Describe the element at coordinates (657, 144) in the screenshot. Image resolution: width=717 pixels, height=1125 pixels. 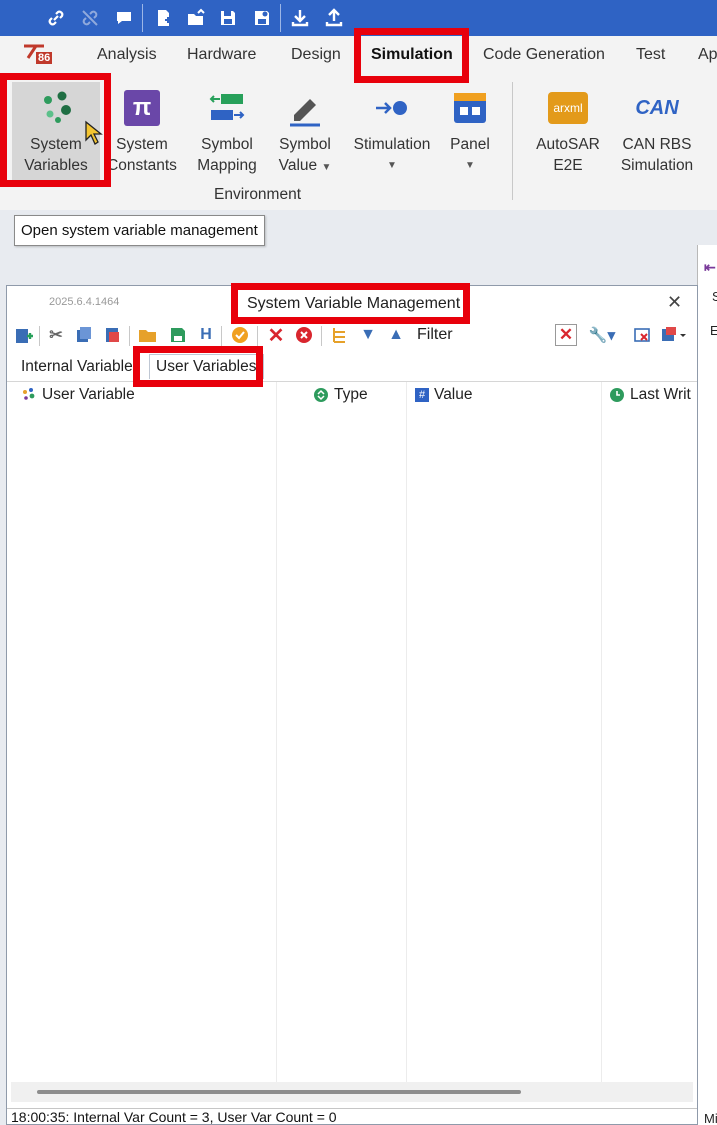
I see `can-rbs-label-1: CAN RBS` at that location.